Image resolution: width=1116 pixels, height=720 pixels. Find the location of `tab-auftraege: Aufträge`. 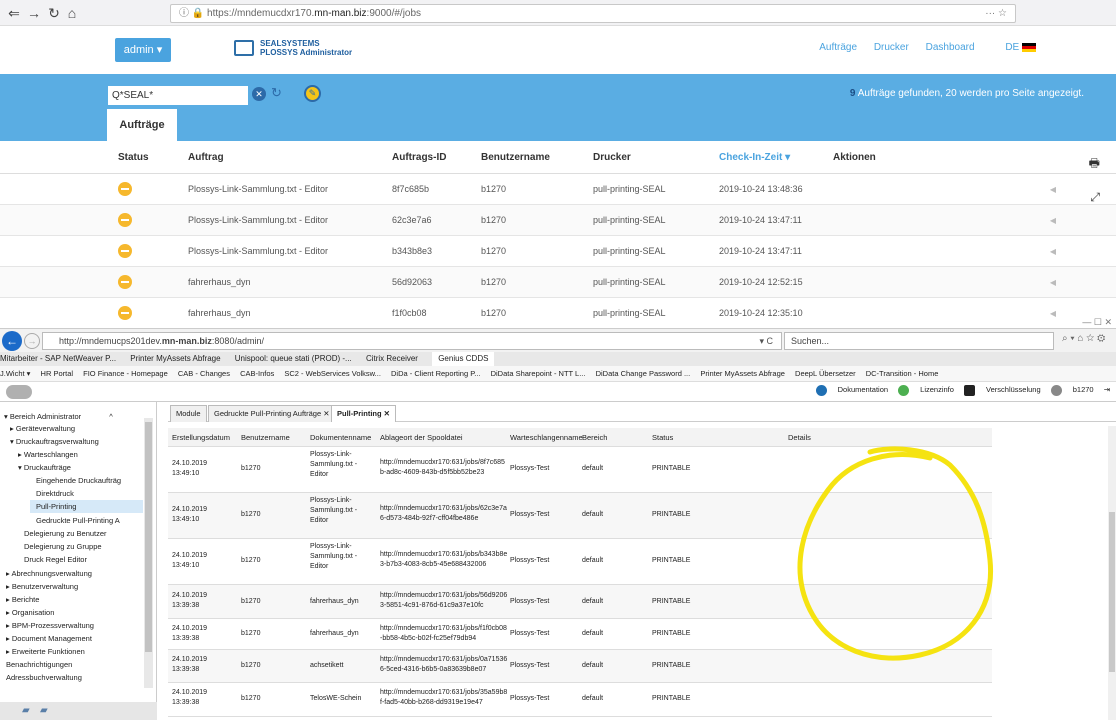

tab-auftraege: Aufträge is located at coordinates (142, 125).